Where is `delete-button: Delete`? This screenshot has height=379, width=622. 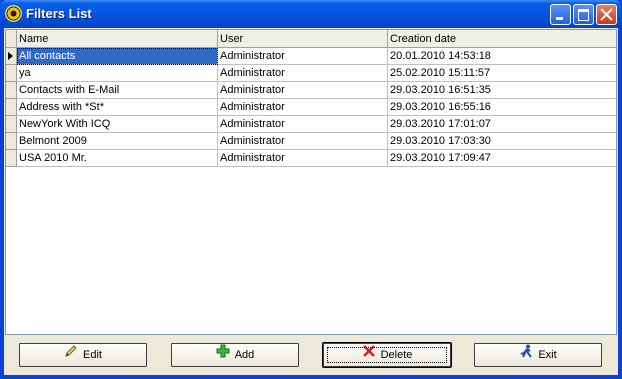
delete-button: Delete is located at coordinates (387, 355).